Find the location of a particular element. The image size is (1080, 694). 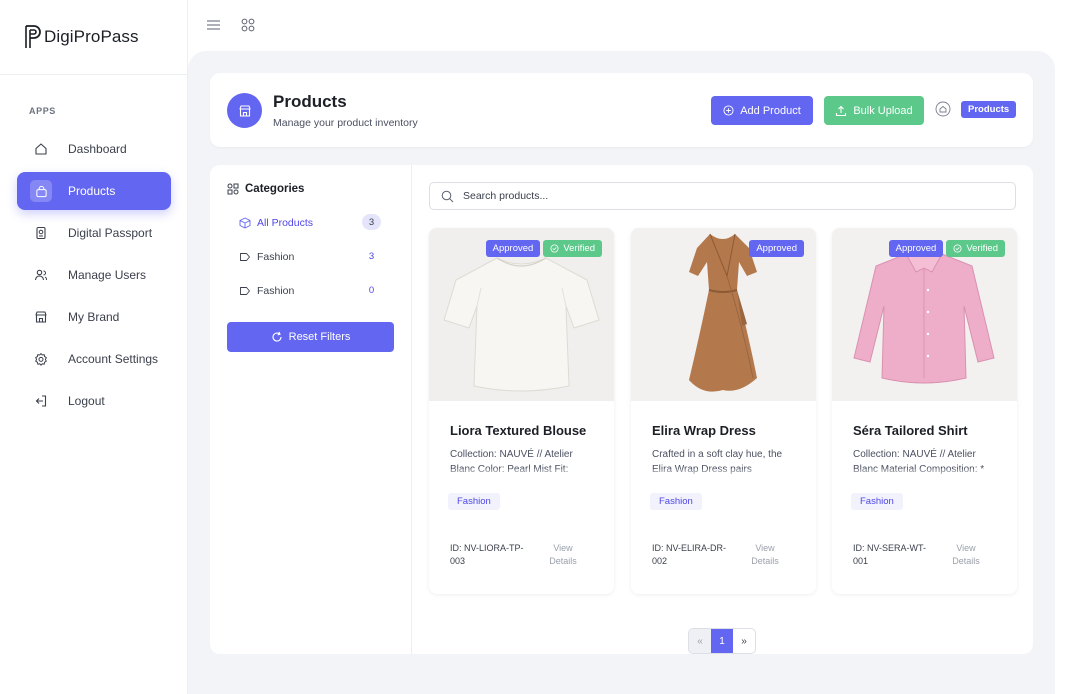

reset-filters-button: Reset Filters is located at coordinates (310, 337).